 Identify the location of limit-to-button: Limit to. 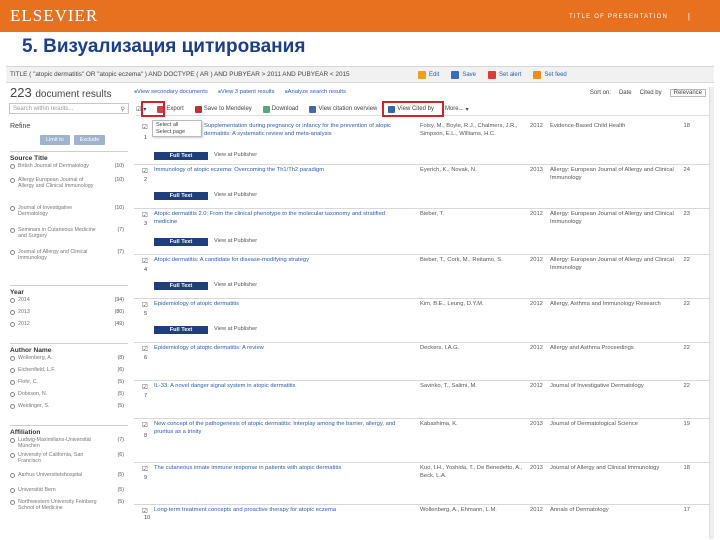
(55, 140).